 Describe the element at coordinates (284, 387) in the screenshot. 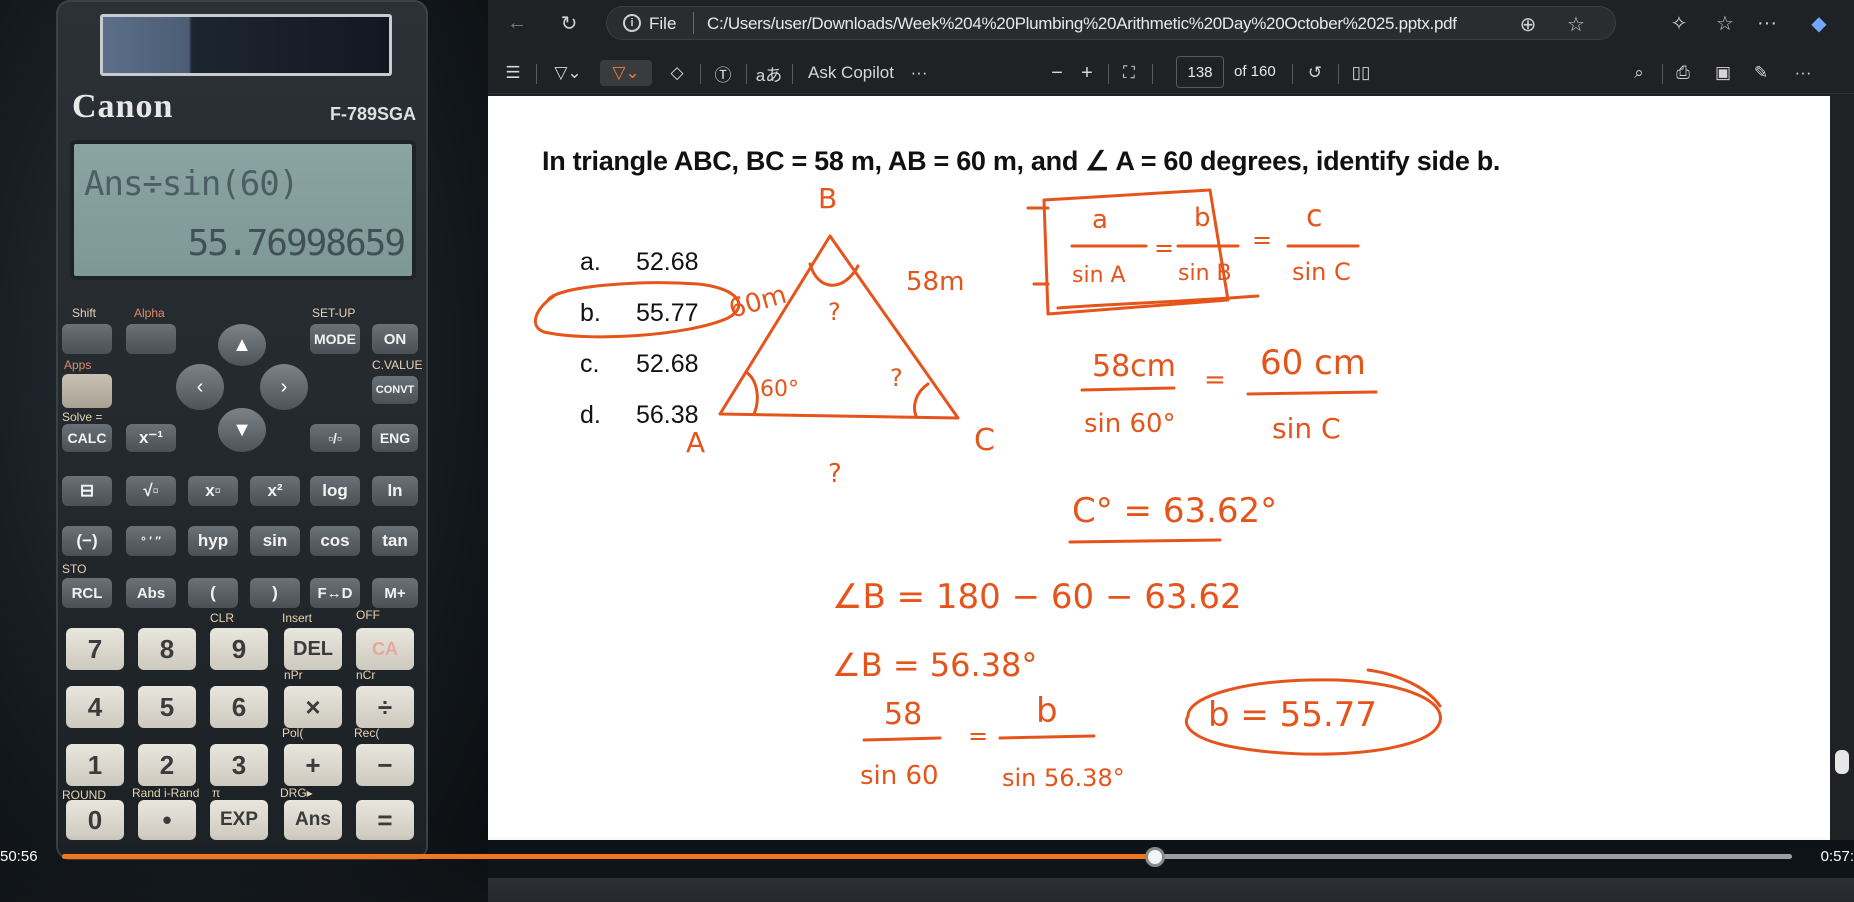

I see `right-arrow-key: ›` at that location.